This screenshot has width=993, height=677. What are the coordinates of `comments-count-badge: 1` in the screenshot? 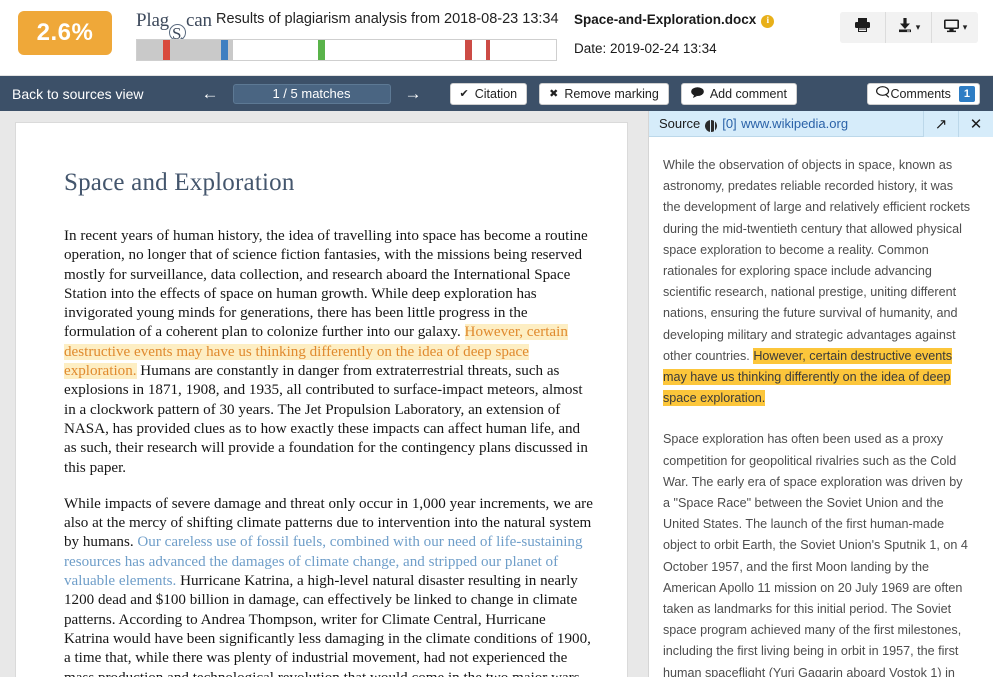 It's located at (966, 93).